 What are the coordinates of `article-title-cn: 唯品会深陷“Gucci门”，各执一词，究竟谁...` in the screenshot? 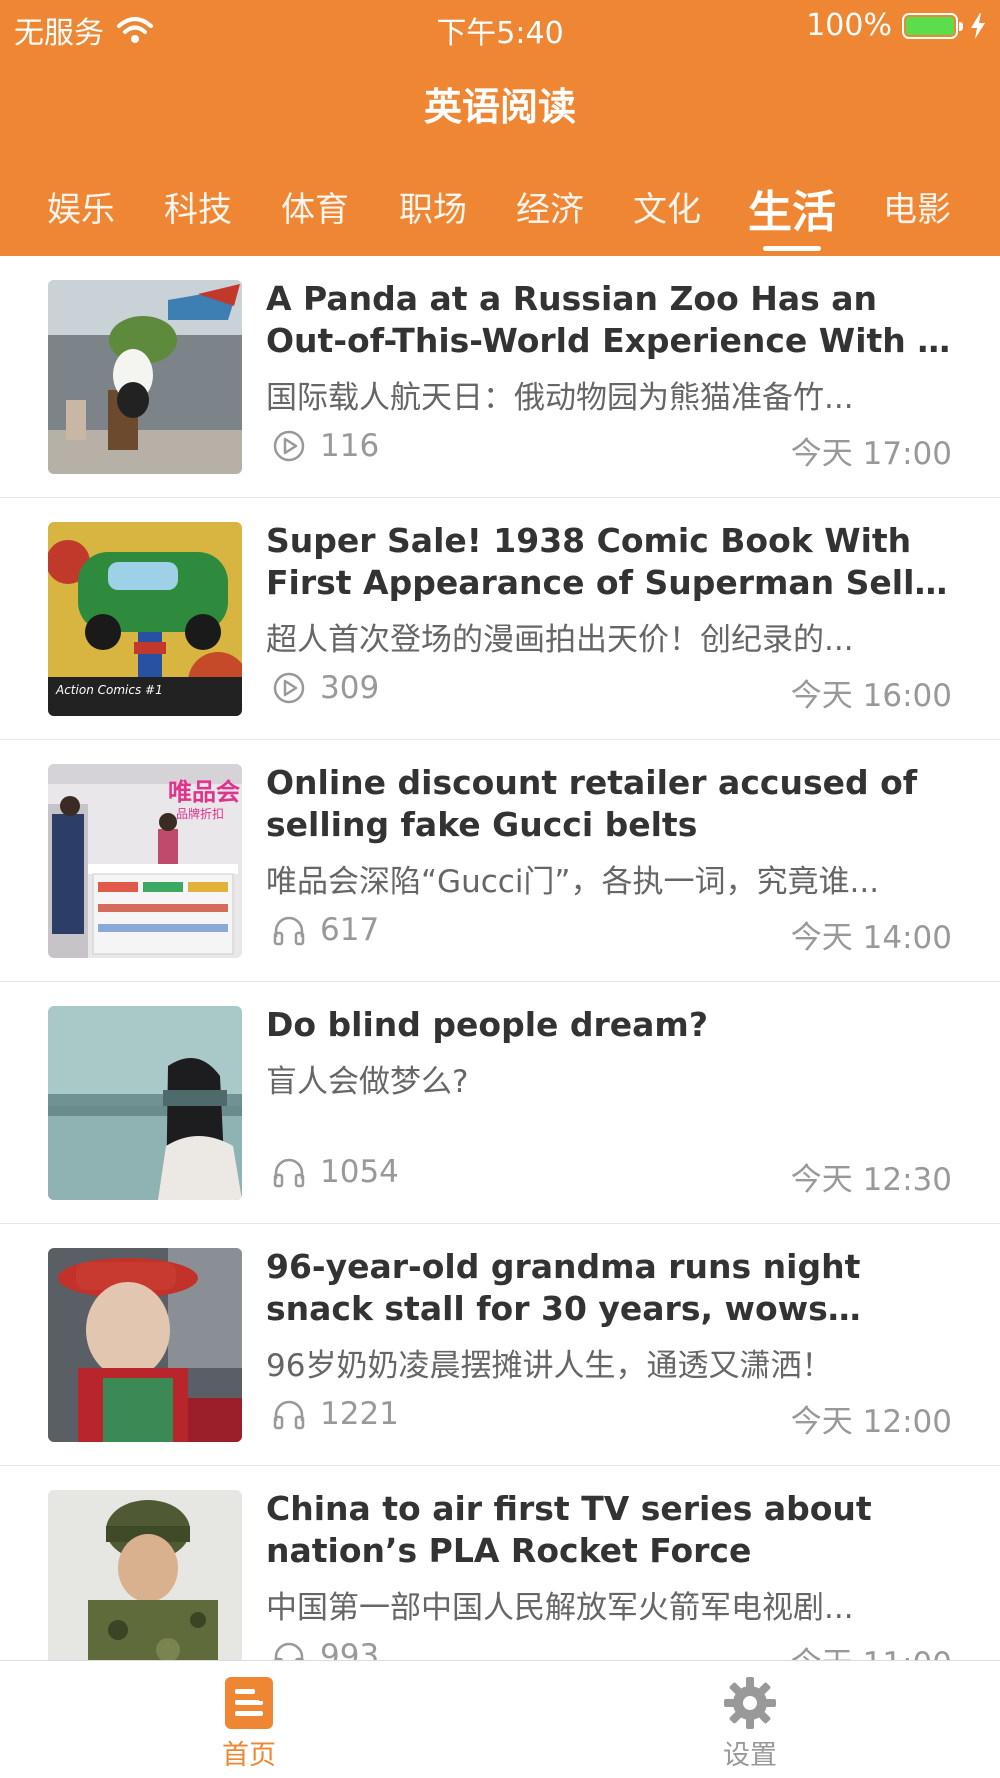 It's located at (573, 882).